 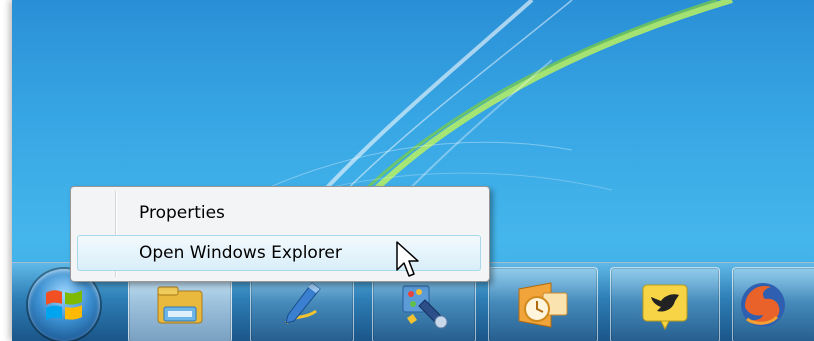 What do you see at coordinates (280, 234) in the screenshot?
I see `jump-list-menu: Properties Open Windows Explorer` at bounding box center [280, 234].